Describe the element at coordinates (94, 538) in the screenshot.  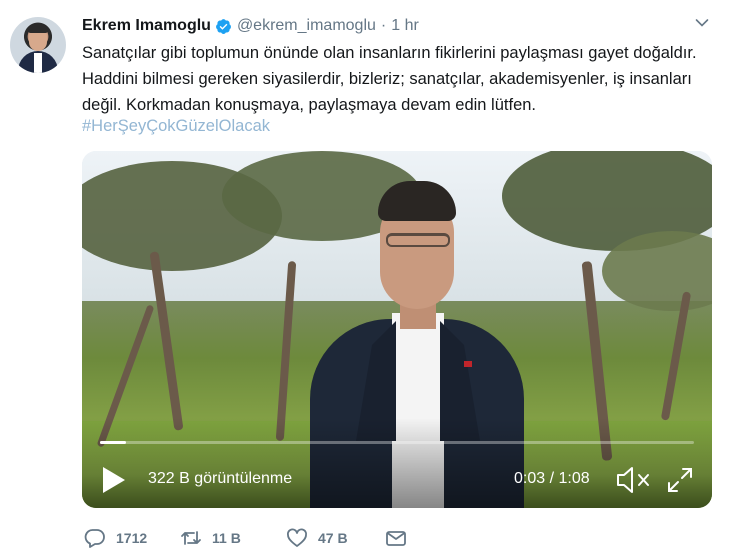
I see `reply-icon` at that location.